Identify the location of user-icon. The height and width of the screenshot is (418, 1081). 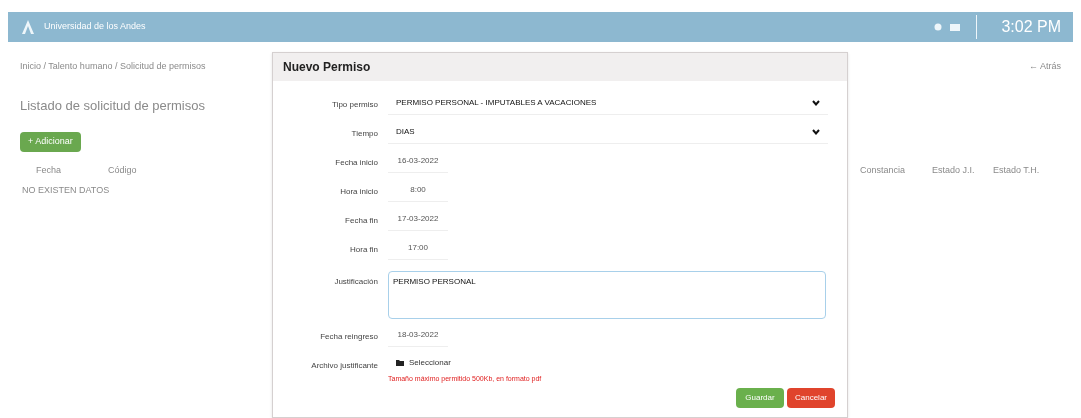
(938, 27).